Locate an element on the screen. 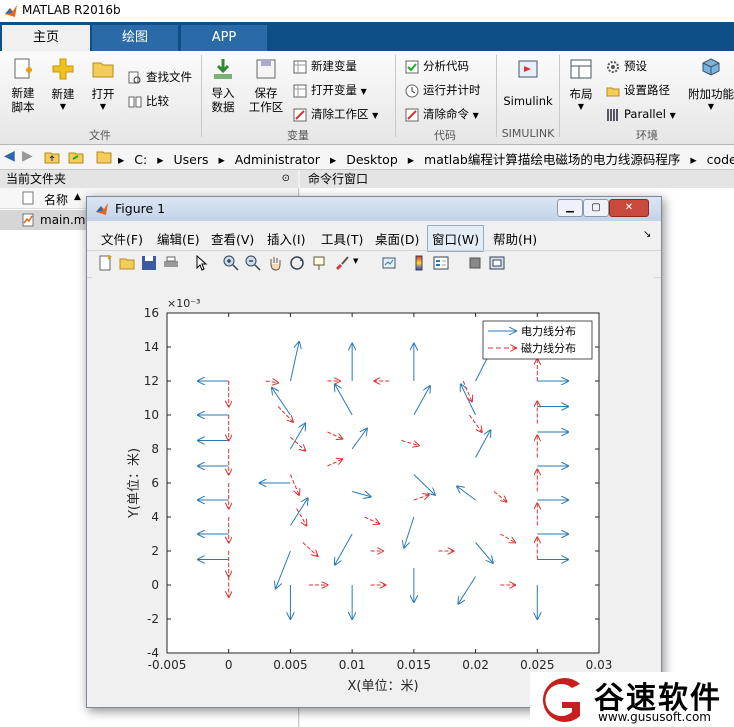  new-variable-label: 新建变量 is located at coordinates (334, 66).